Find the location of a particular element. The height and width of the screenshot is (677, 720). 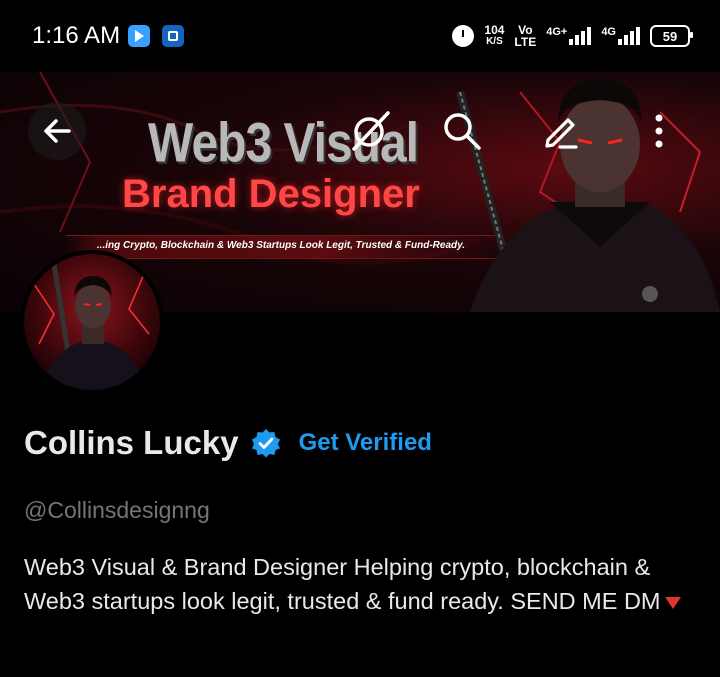

search-icon is located at coordinates (462, 131).